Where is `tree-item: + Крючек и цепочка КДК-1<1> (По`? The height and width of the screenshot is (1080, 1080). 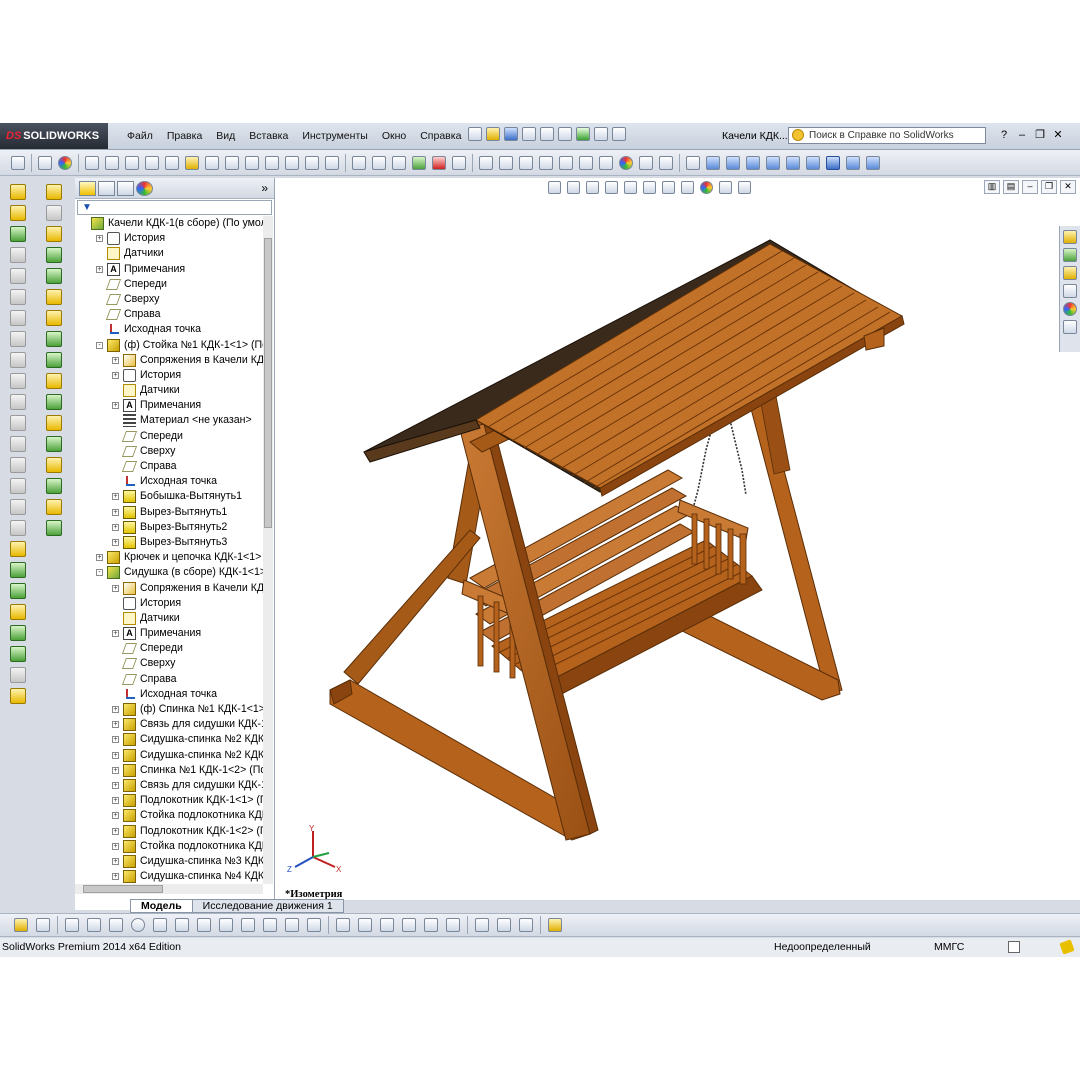 tree-item: + Крючек и цепочка КДК-1<1> (По is located at coordinates (169, 557).